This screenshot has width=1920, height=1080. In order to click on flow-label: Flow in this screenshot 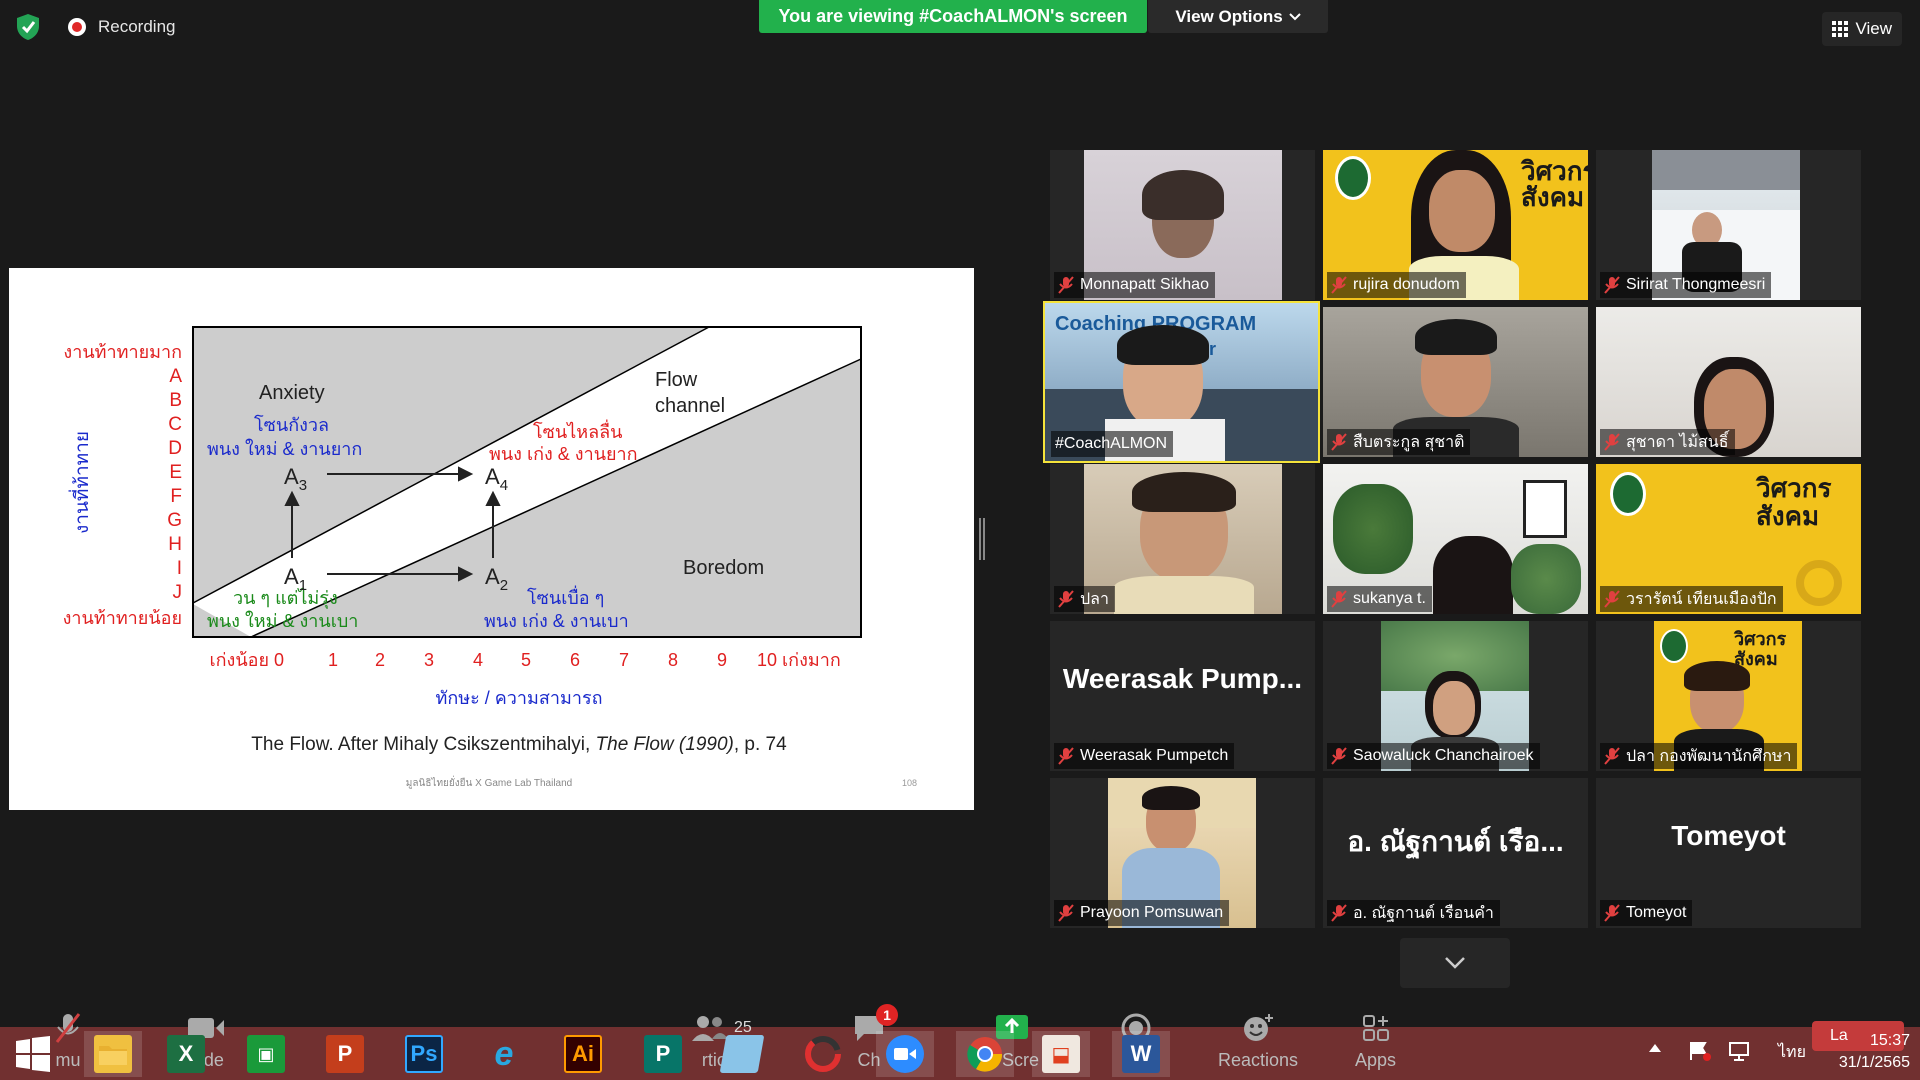, I will do `click(676, 380)`.